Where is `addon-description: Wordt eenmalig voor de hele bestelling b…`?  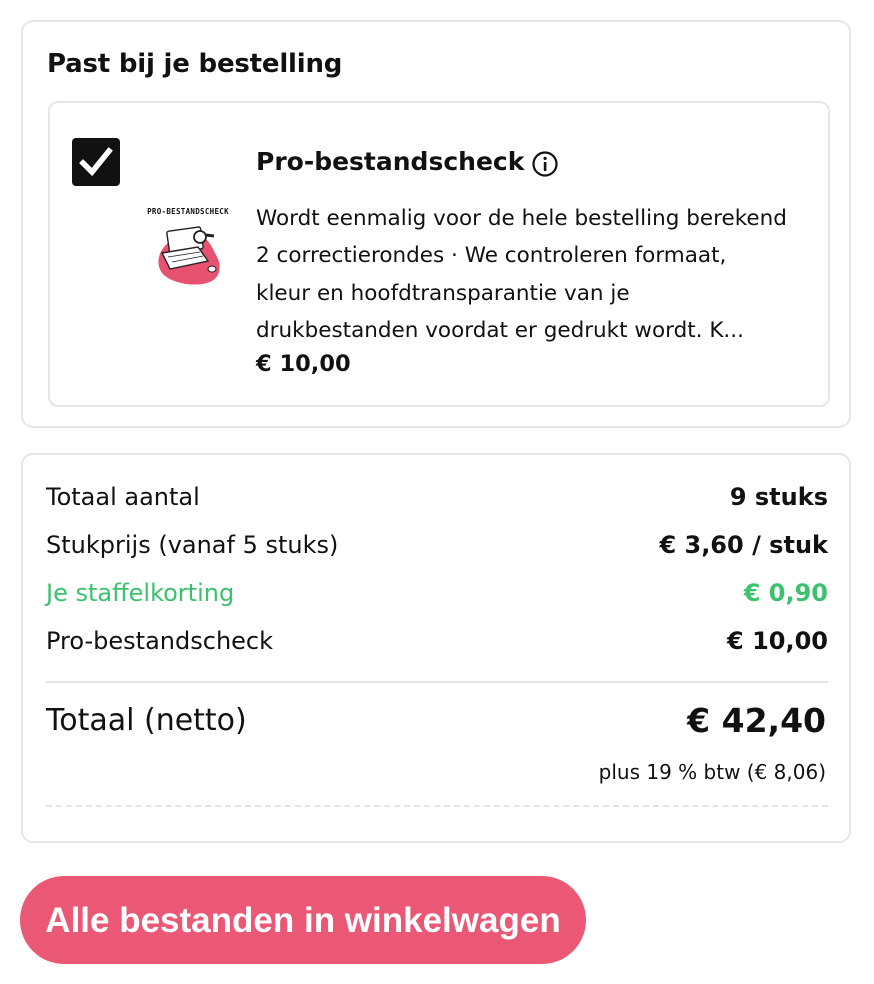 addon-description: Wordt eenmalig voor de hele bestelling b… is located at coordinates (536, 274).